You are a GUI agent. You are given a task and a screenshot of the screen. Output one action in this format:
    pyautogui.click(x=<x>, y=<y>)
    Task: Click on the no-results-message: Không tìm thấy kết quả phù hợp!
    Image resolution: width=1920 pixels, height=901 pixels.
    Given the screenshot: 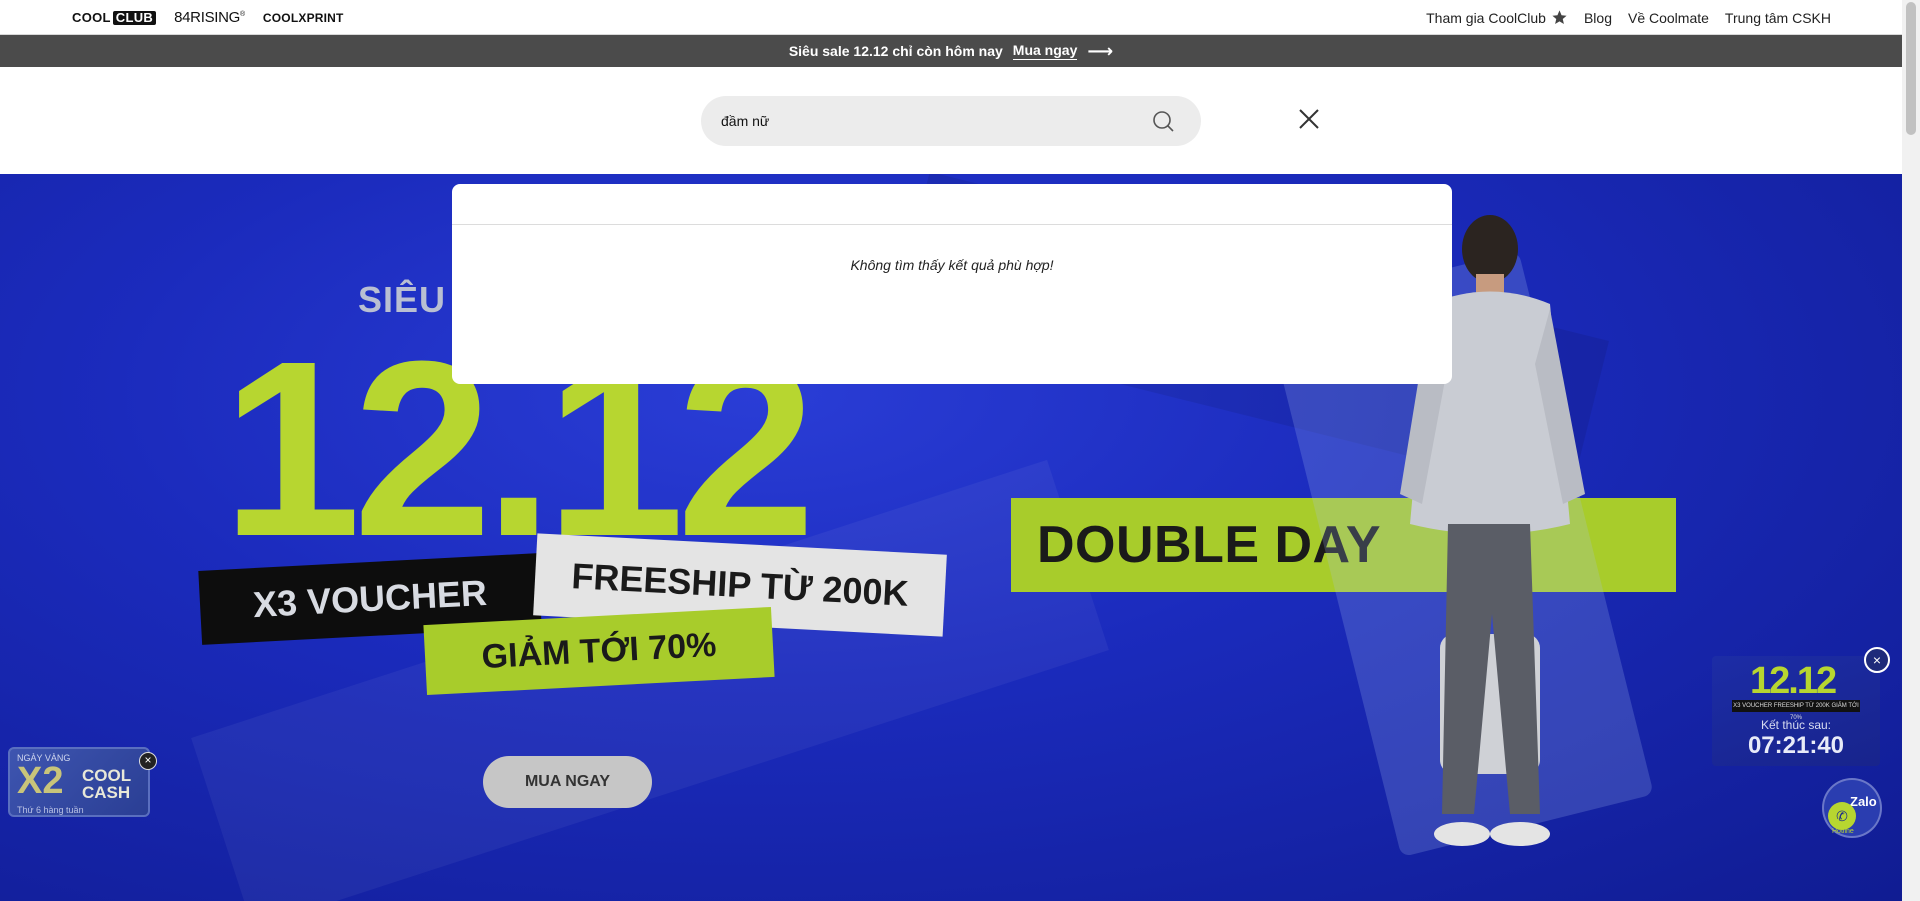 What is the action you would take?
    pyautogui.click(x=952, y=265)
    